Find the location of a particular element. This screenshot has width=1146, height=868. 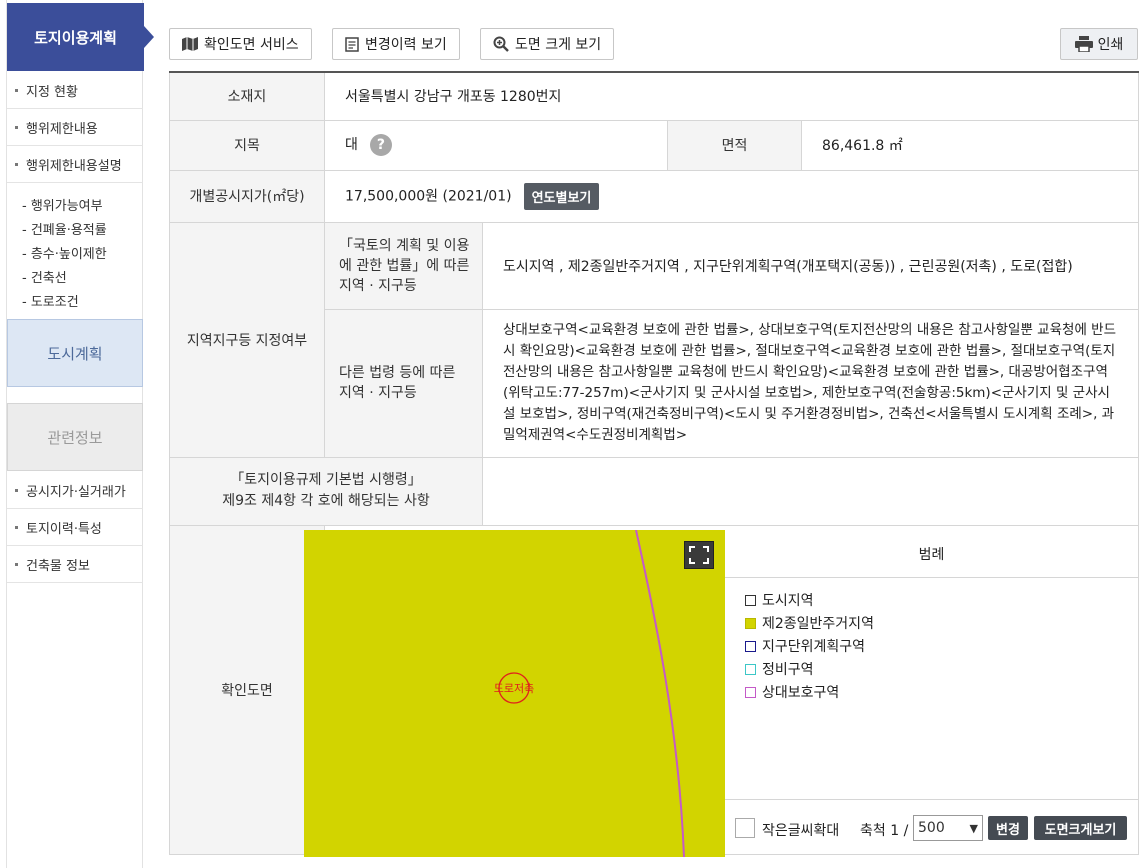

map-icon is located at coordinates (190, 44).